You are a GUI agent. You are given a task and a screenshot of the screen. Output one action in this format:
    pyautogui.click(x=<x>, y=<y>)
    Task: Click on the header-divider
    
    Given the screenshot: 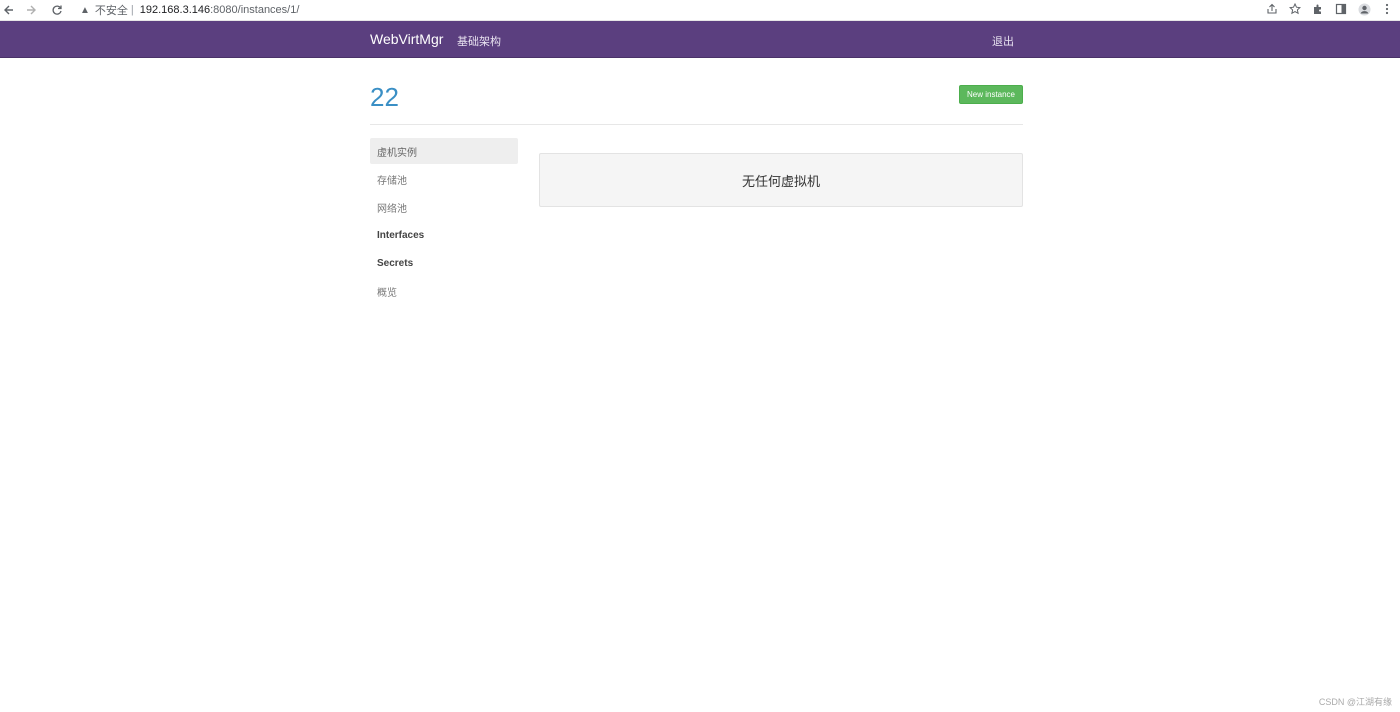 What is the action you would take?
    pyautogui.click(x=696, y=124)
    